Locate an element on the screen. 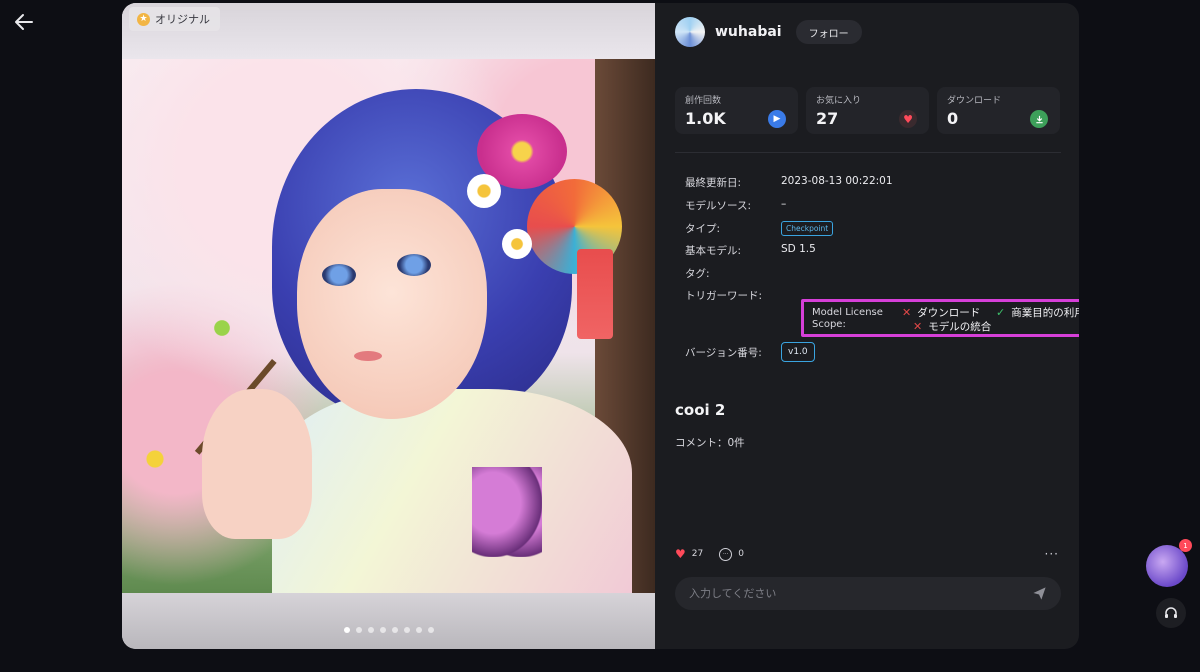 The width and height of the screenshot is (1200, 672). stats-row: 創作回数 1.0K ▶ お気に入り 27 ♥ ダウンロード 0 is located at coordinates (867, 110).